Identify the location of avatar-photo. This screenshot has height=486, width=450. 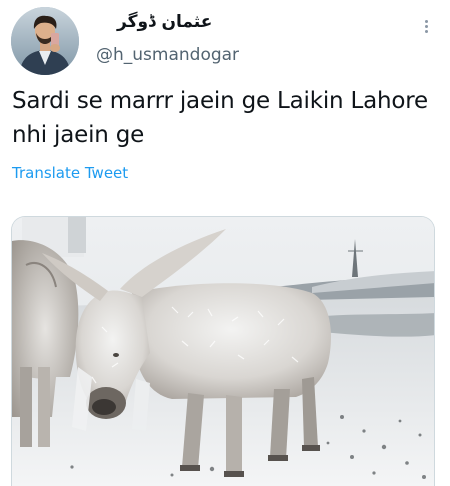
(45, 41).